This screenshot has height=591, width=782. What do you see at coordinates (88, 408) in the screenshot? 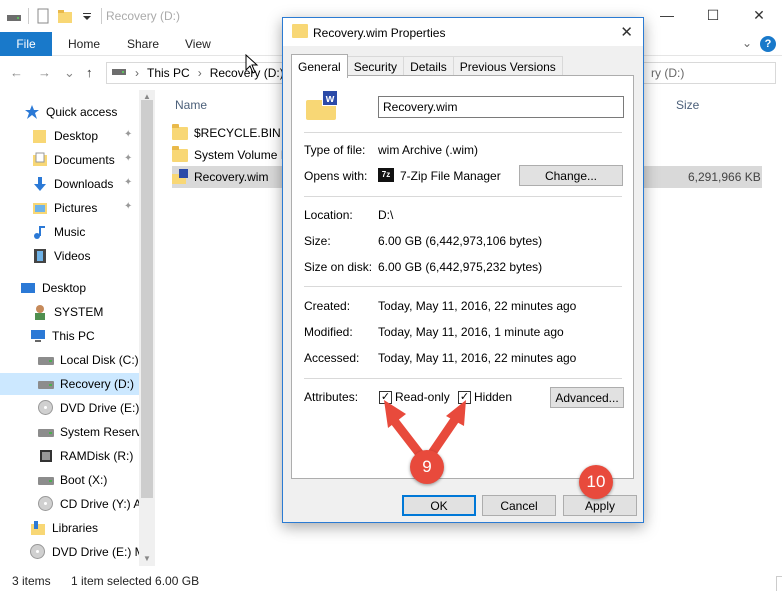
I see `nav-item-dvd-drive-e: DVD Drive (E:) I` at bounding box center [88, 408].